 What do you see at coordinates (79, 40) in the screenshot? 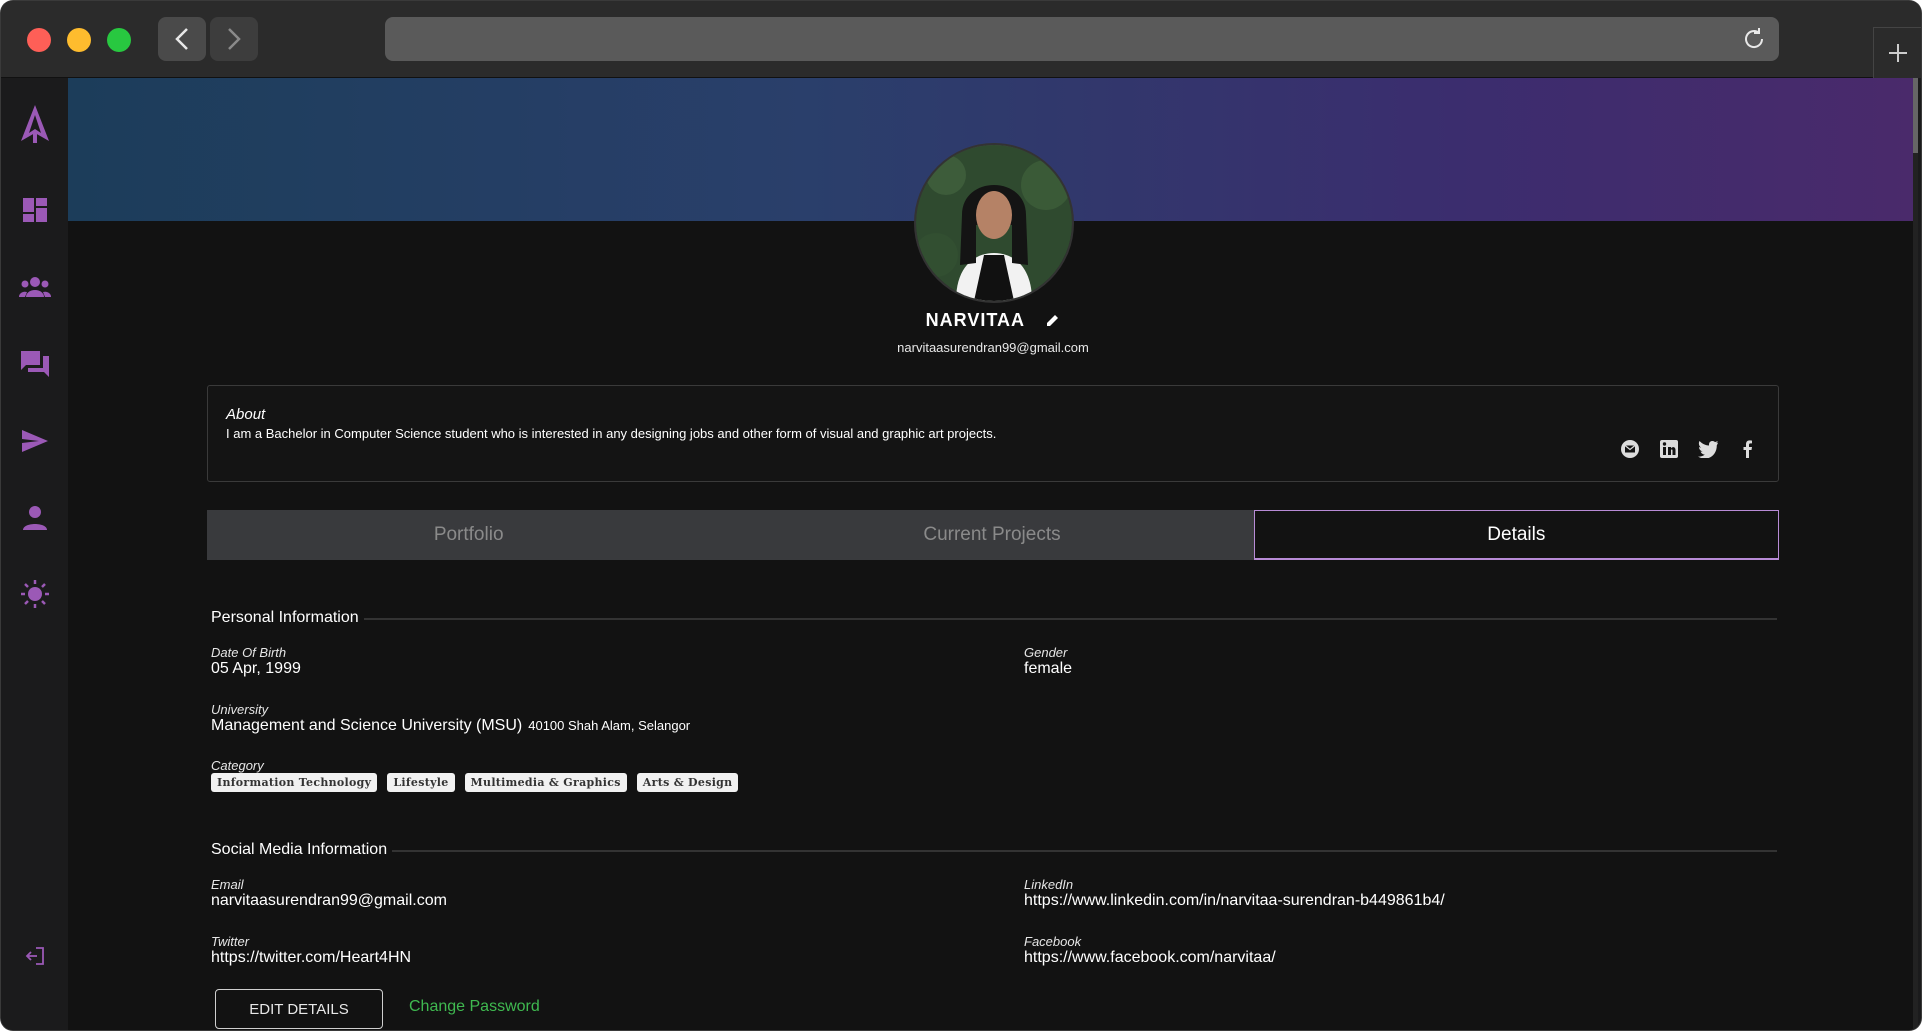
I see `minimize-window-button` at bounding box center [79, 40].